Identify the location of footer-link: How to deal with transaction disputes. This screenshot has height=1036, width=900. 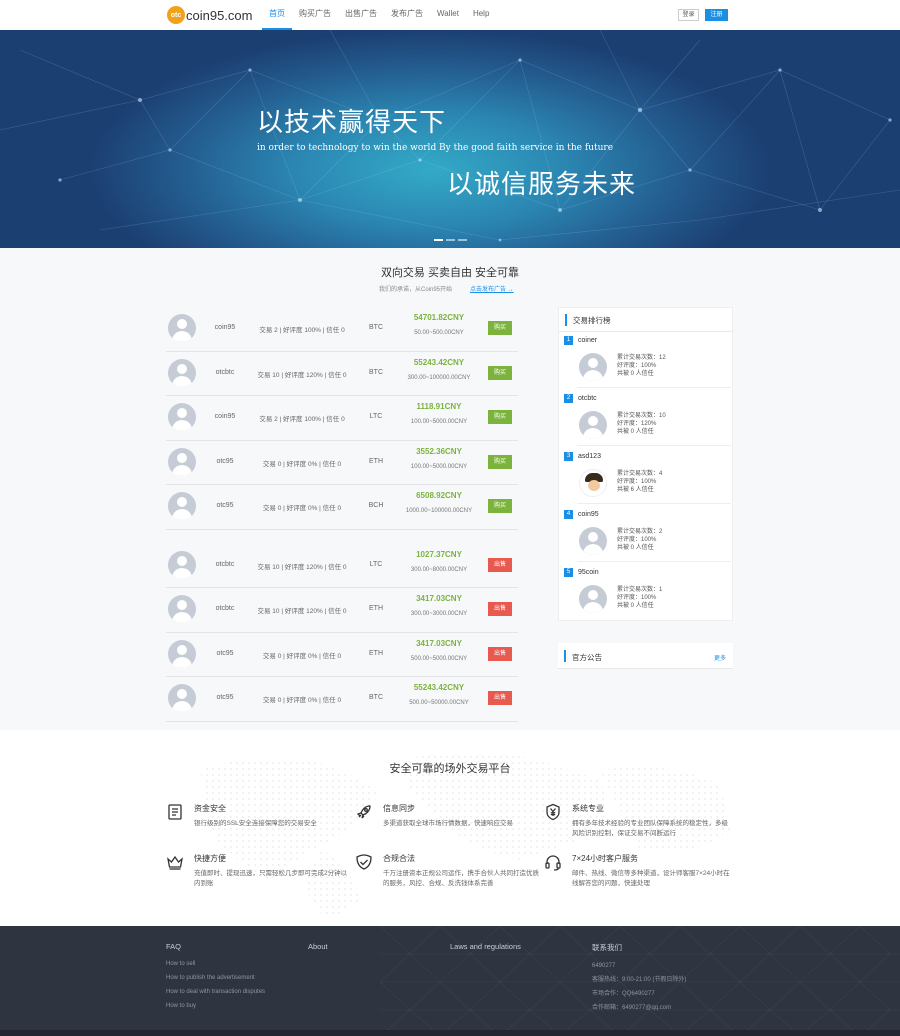
(215, 992).